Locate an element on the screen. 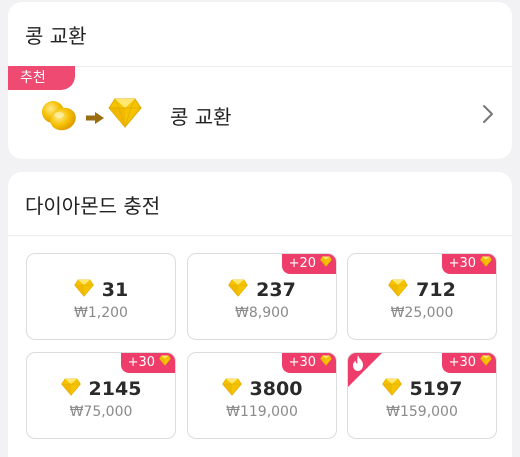 The image size is (520, 457). chevron-right-icon is located at coordinates (488, 116).